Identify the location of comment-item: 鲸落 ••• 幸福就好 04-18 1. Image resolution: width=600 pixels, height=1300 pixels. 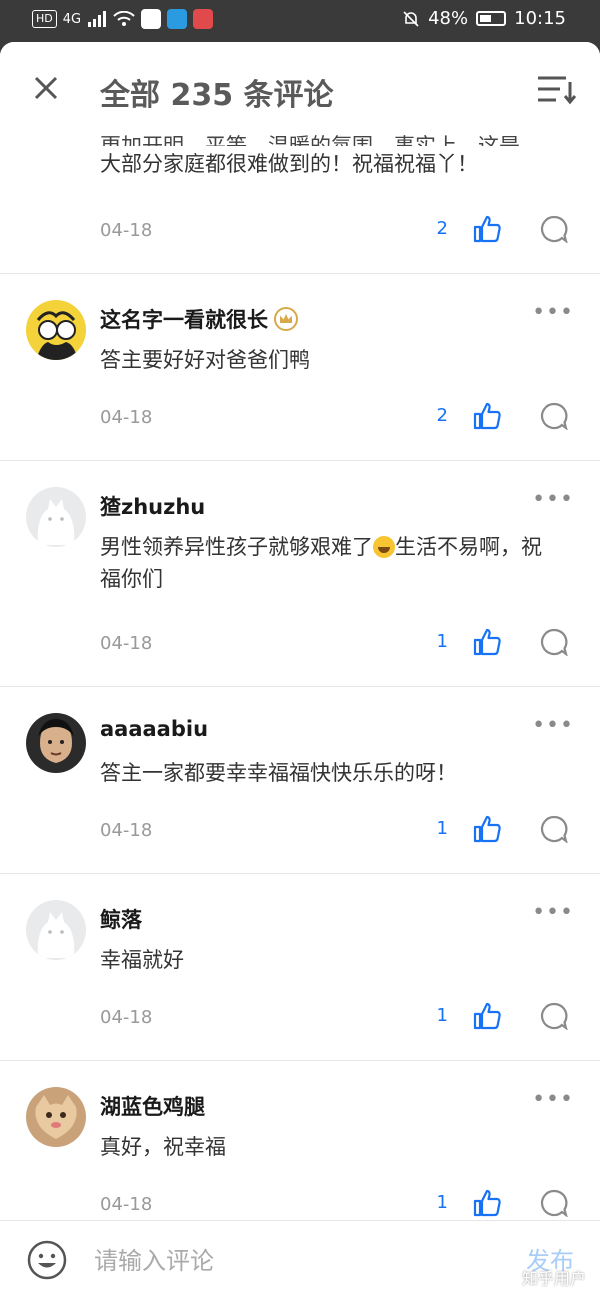
(300, 967).